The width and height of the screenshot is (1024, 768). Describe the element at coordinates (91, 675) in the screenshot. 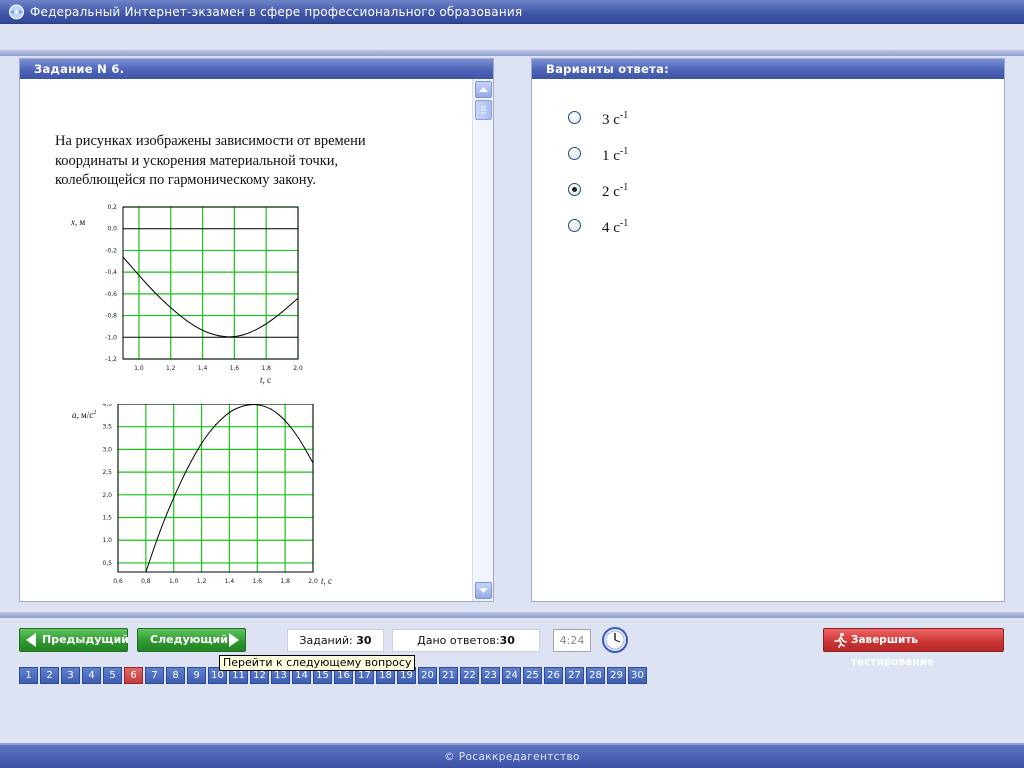

I see `page-button-4: 4` at that location.